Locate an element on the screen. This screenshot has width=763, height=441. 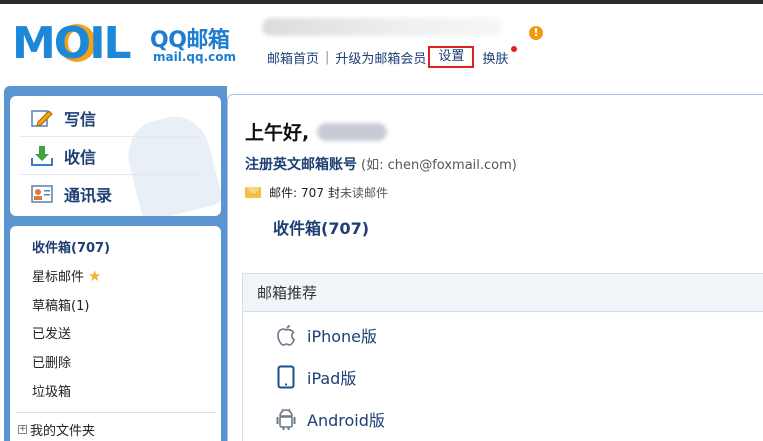
folder-drafts: 草稿箱(1) is located at coordinates (60, 304).